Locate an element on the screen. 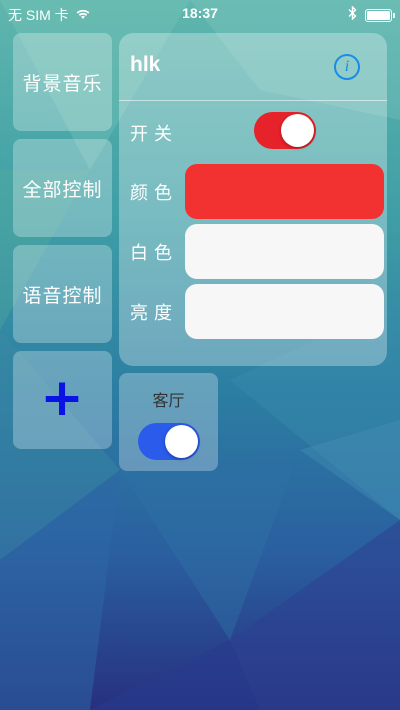 Image resolution: width=400 pixels, height=710 pixels. all-control-label: 全部控制 is located at coordinates (62, 189).